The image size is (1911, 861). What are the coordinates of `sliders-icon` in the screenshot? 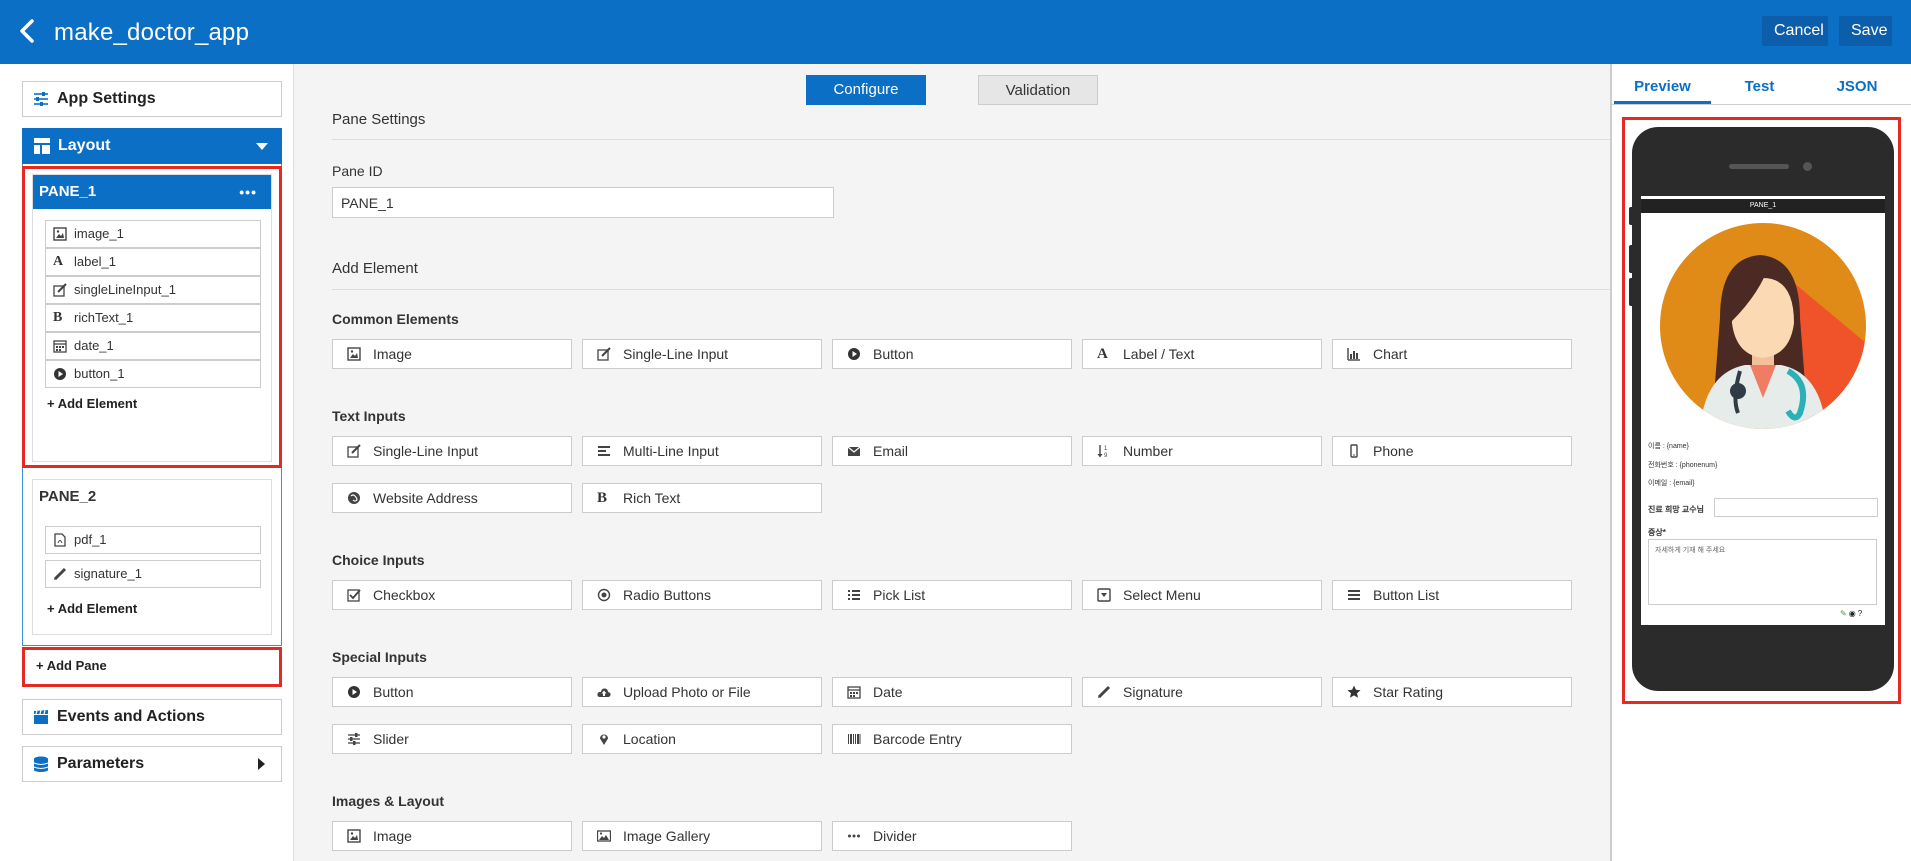 It's located at (41, 99).